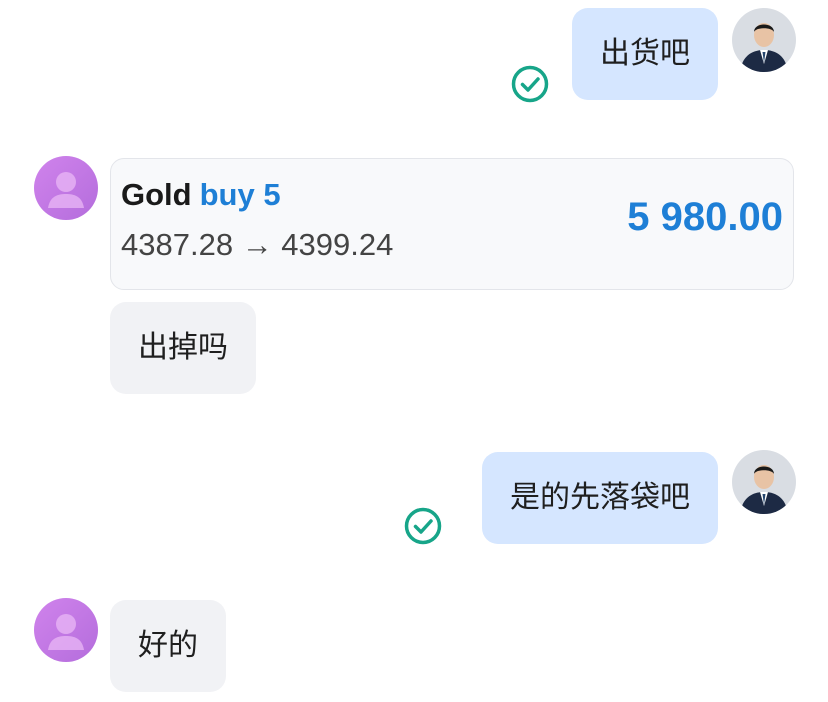  I want to click on message-bubble-outgoing: 是的先落袋吧, so click(600, 498).